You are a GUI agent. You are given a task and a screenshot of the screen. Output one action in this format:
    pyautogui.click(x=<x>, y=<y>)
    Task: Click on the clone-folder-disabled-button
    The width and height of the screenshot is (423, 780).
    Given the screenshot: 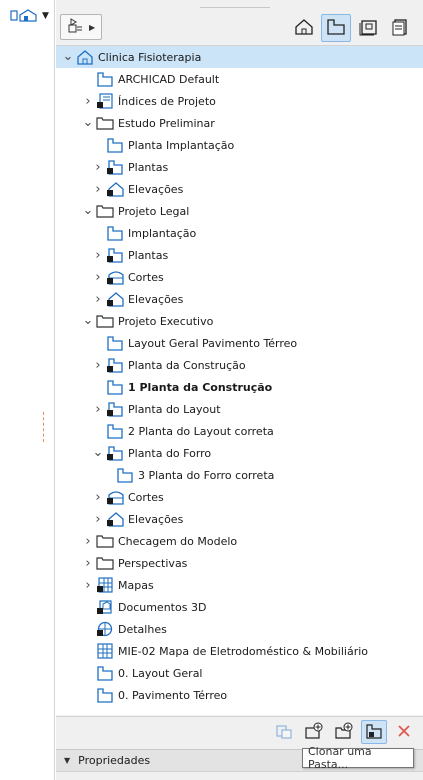 What is the action you would take?
    pyautogui.click(x=284, y=732)
    